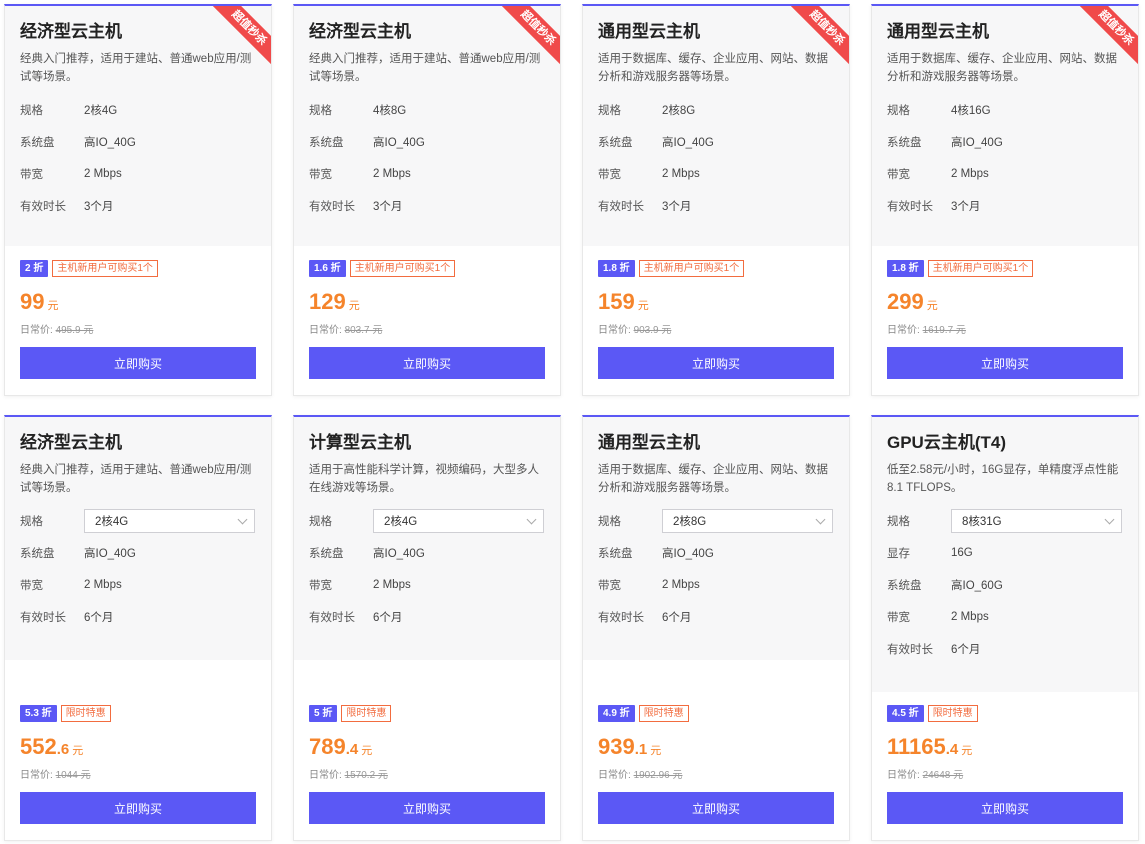 The image size is (1145, 844). Describe the element at coordinates (1005, 110) in the screenshot. I see `spec-row: 规格 4核16G` at that location.